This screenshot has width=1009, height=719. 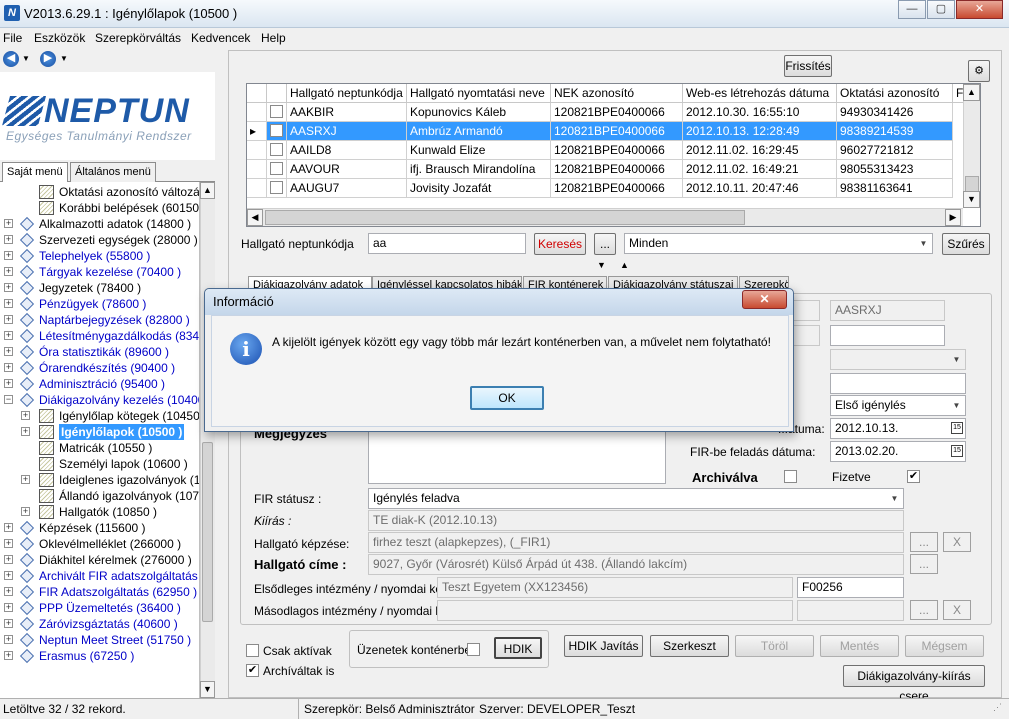 What do you see at coordinates (99, 608) in the screenshot?
I see `tree-item: + PPP Üzemeltetés (36400 )` at bounding box center [99, 608].